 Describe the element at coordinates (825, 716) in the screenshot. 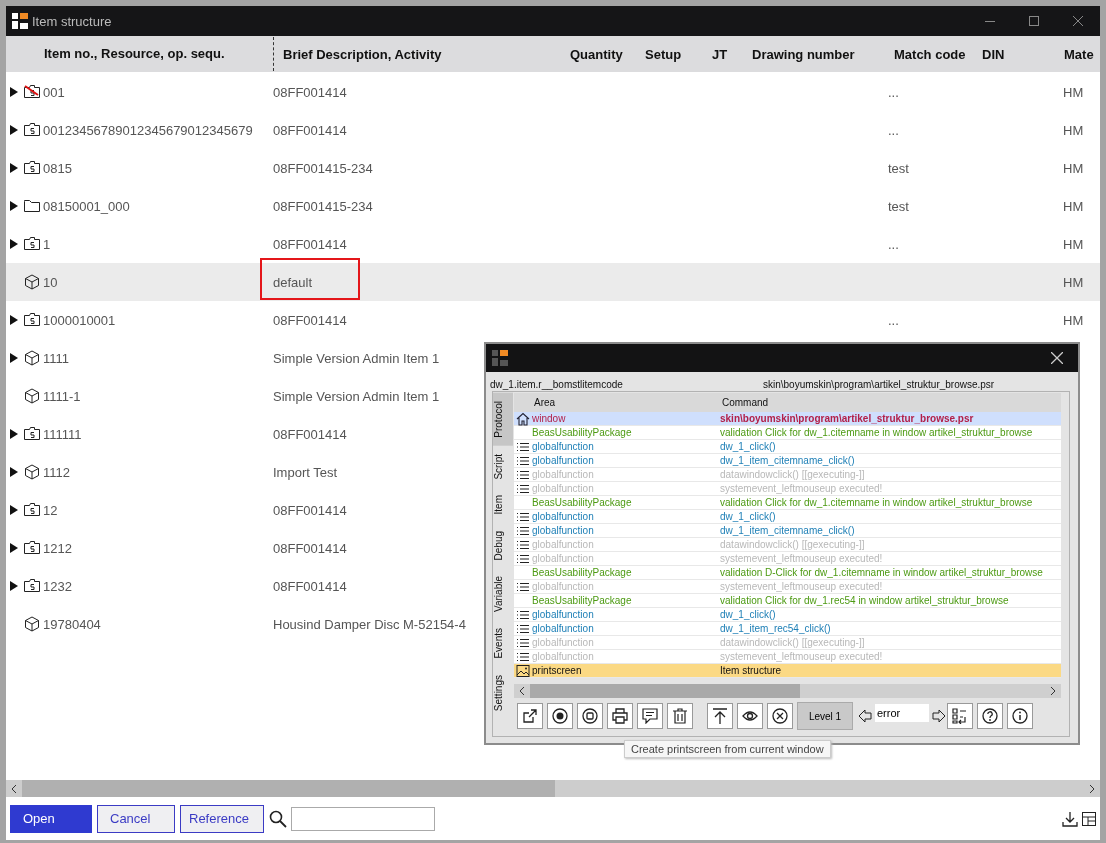

I see `level-button: Level 1` at that location.